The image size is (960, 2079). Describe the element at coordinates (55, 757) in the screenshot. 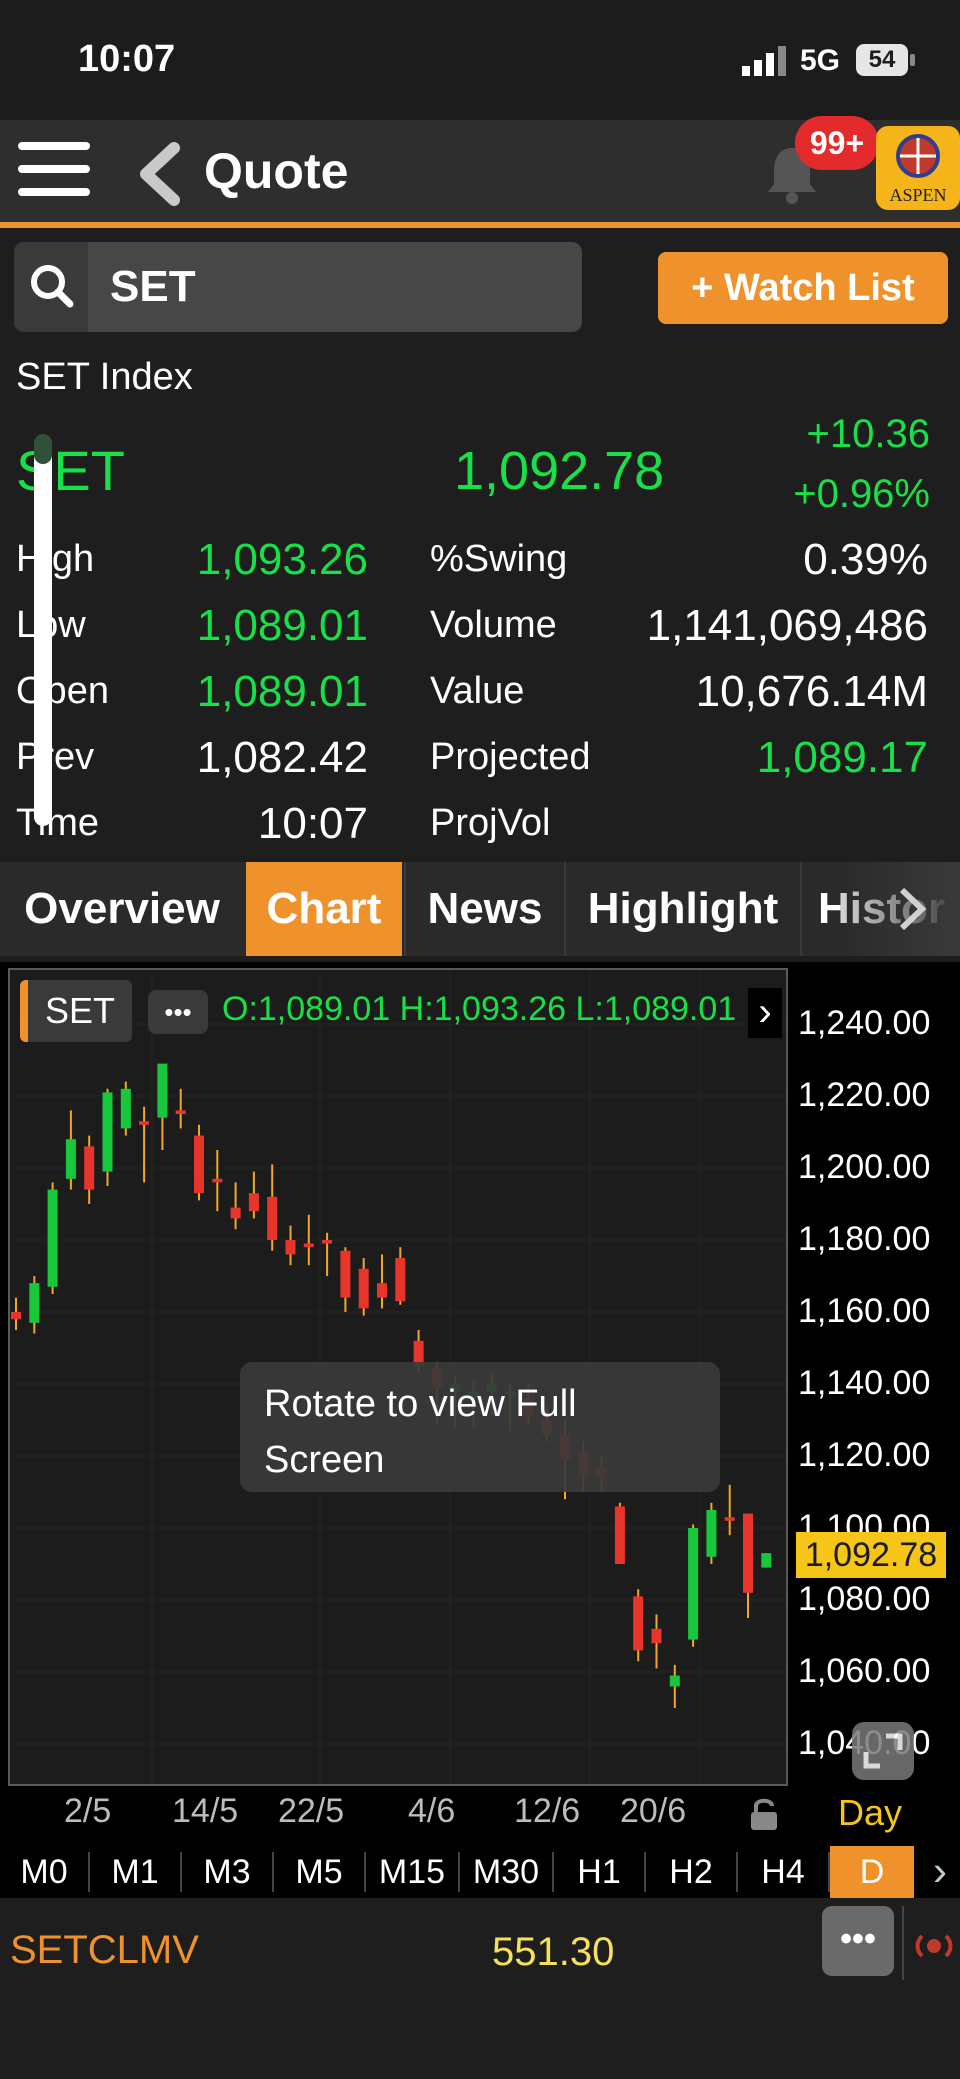

I see `label-prev: Prev` at that location.